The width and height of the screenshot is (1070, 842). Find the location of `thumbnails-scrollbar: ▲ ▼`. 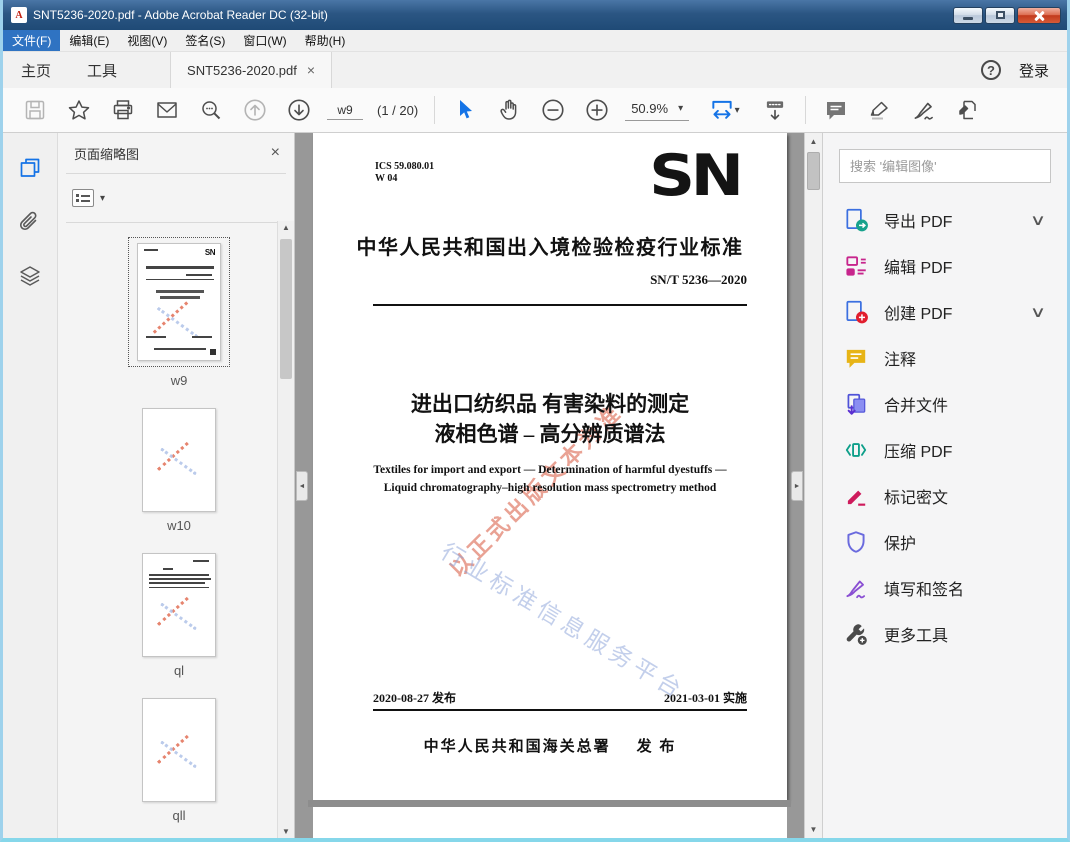

thumbnails-scrollbar: ▲ ▼ is located at coordinates (285, 529).